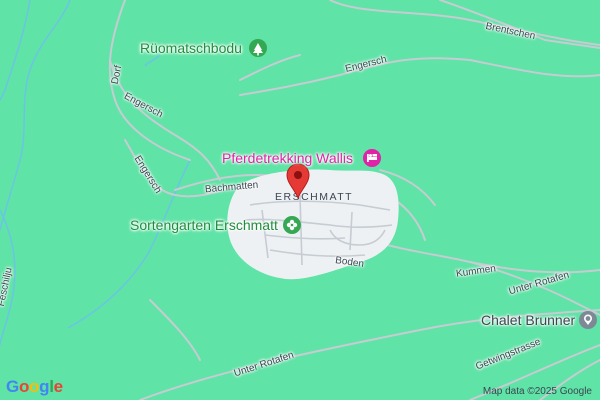 The height and width of the screenshot is (400, 600). Describe the element at coordinates (287, 158) in the screenshot. I see `poi-label-pferdetrekking: Pferdetrekking Wallis` at that location.